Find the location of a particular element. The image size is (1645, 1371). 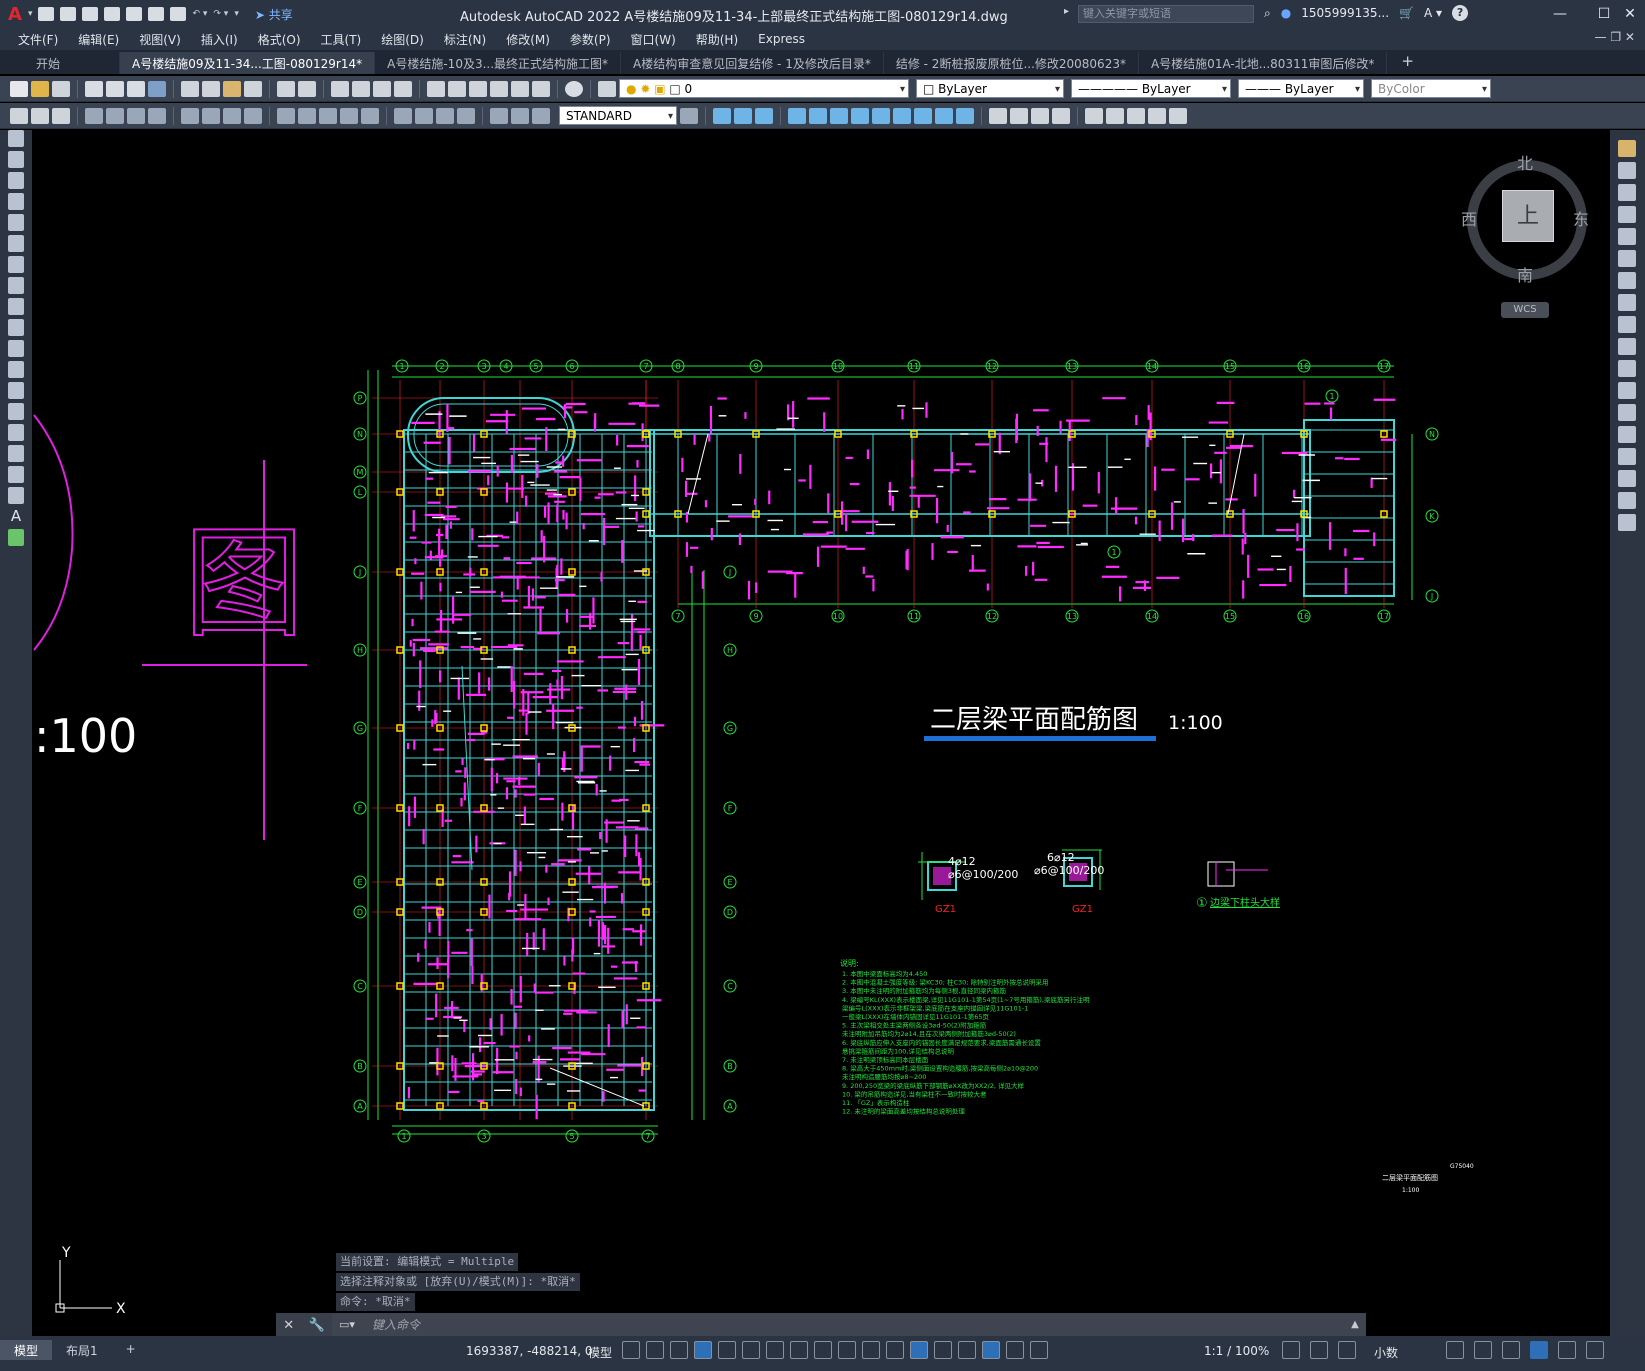

solid-cone-icon is located at coordinates (764, 115).